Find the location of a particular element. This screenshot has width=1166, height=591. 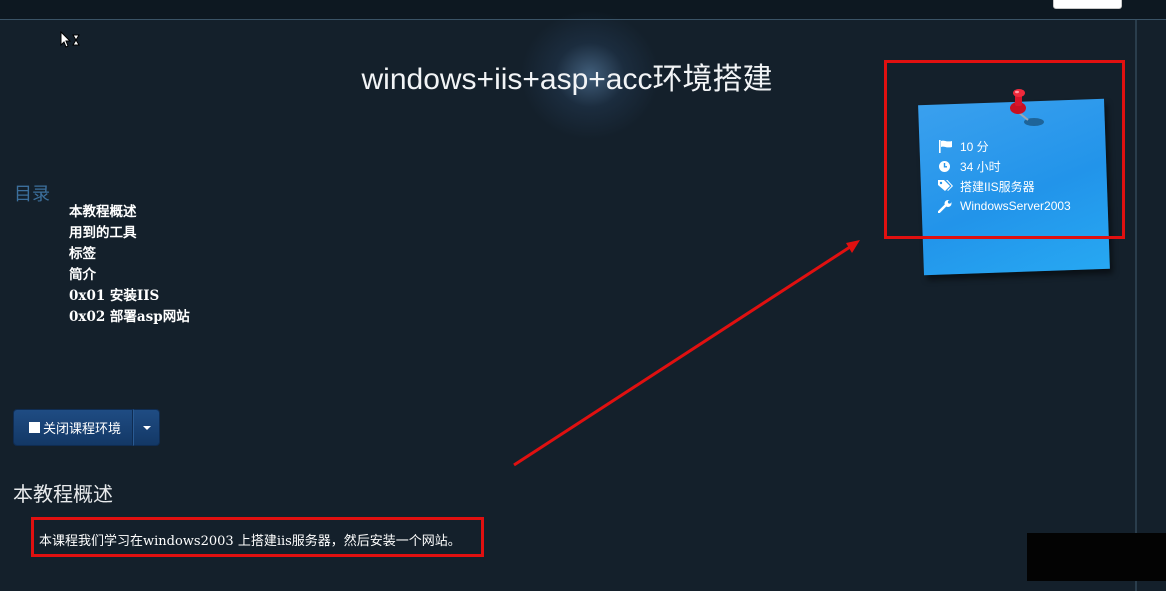

course-env-dropdown-toggle is located at coordinates (147, 427).